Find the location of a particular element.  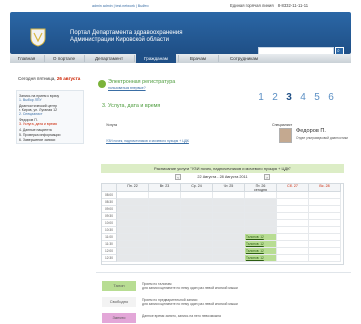

day-header: Ср. 24 is located at coordinates (197, 188).